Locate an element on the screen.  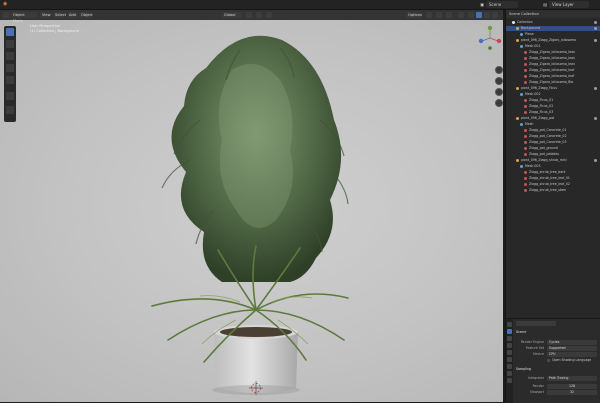
outliner-row: Background is located at coordinates (553, 28).